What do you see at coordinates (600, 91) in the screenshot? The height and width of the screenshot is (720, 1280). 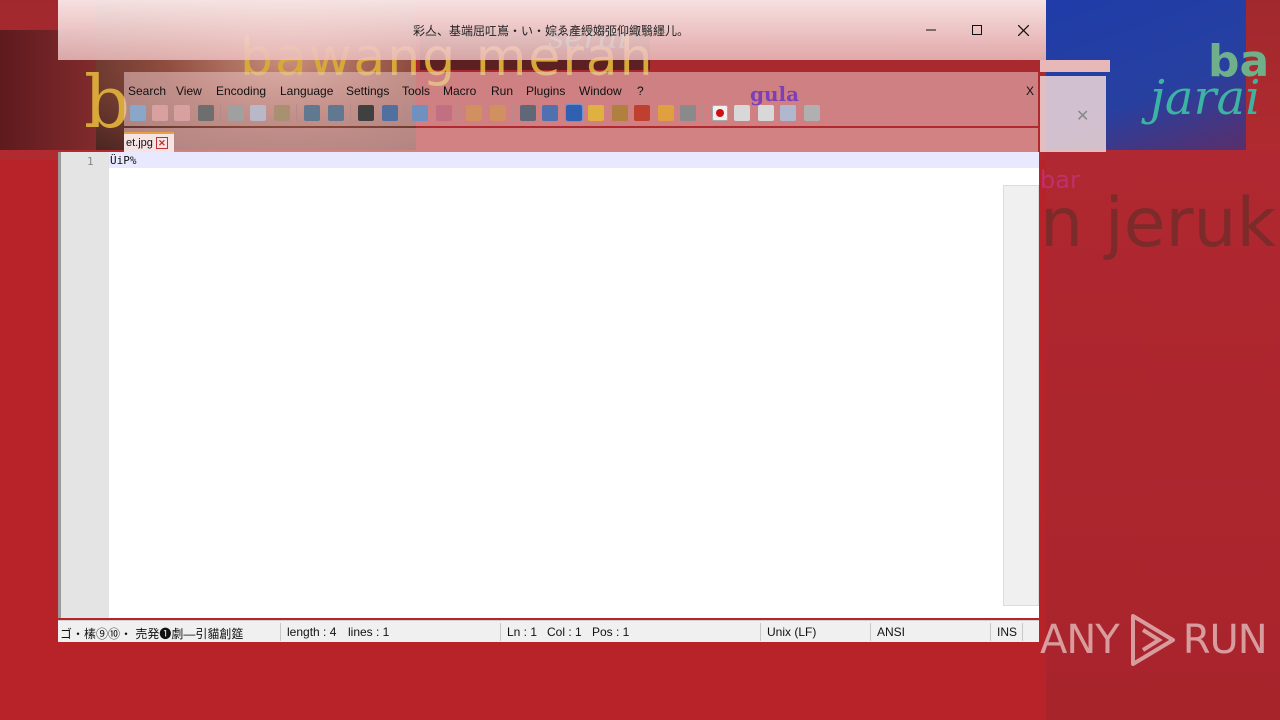 I see `menu-window: Window` at bounding box center [600, 91].